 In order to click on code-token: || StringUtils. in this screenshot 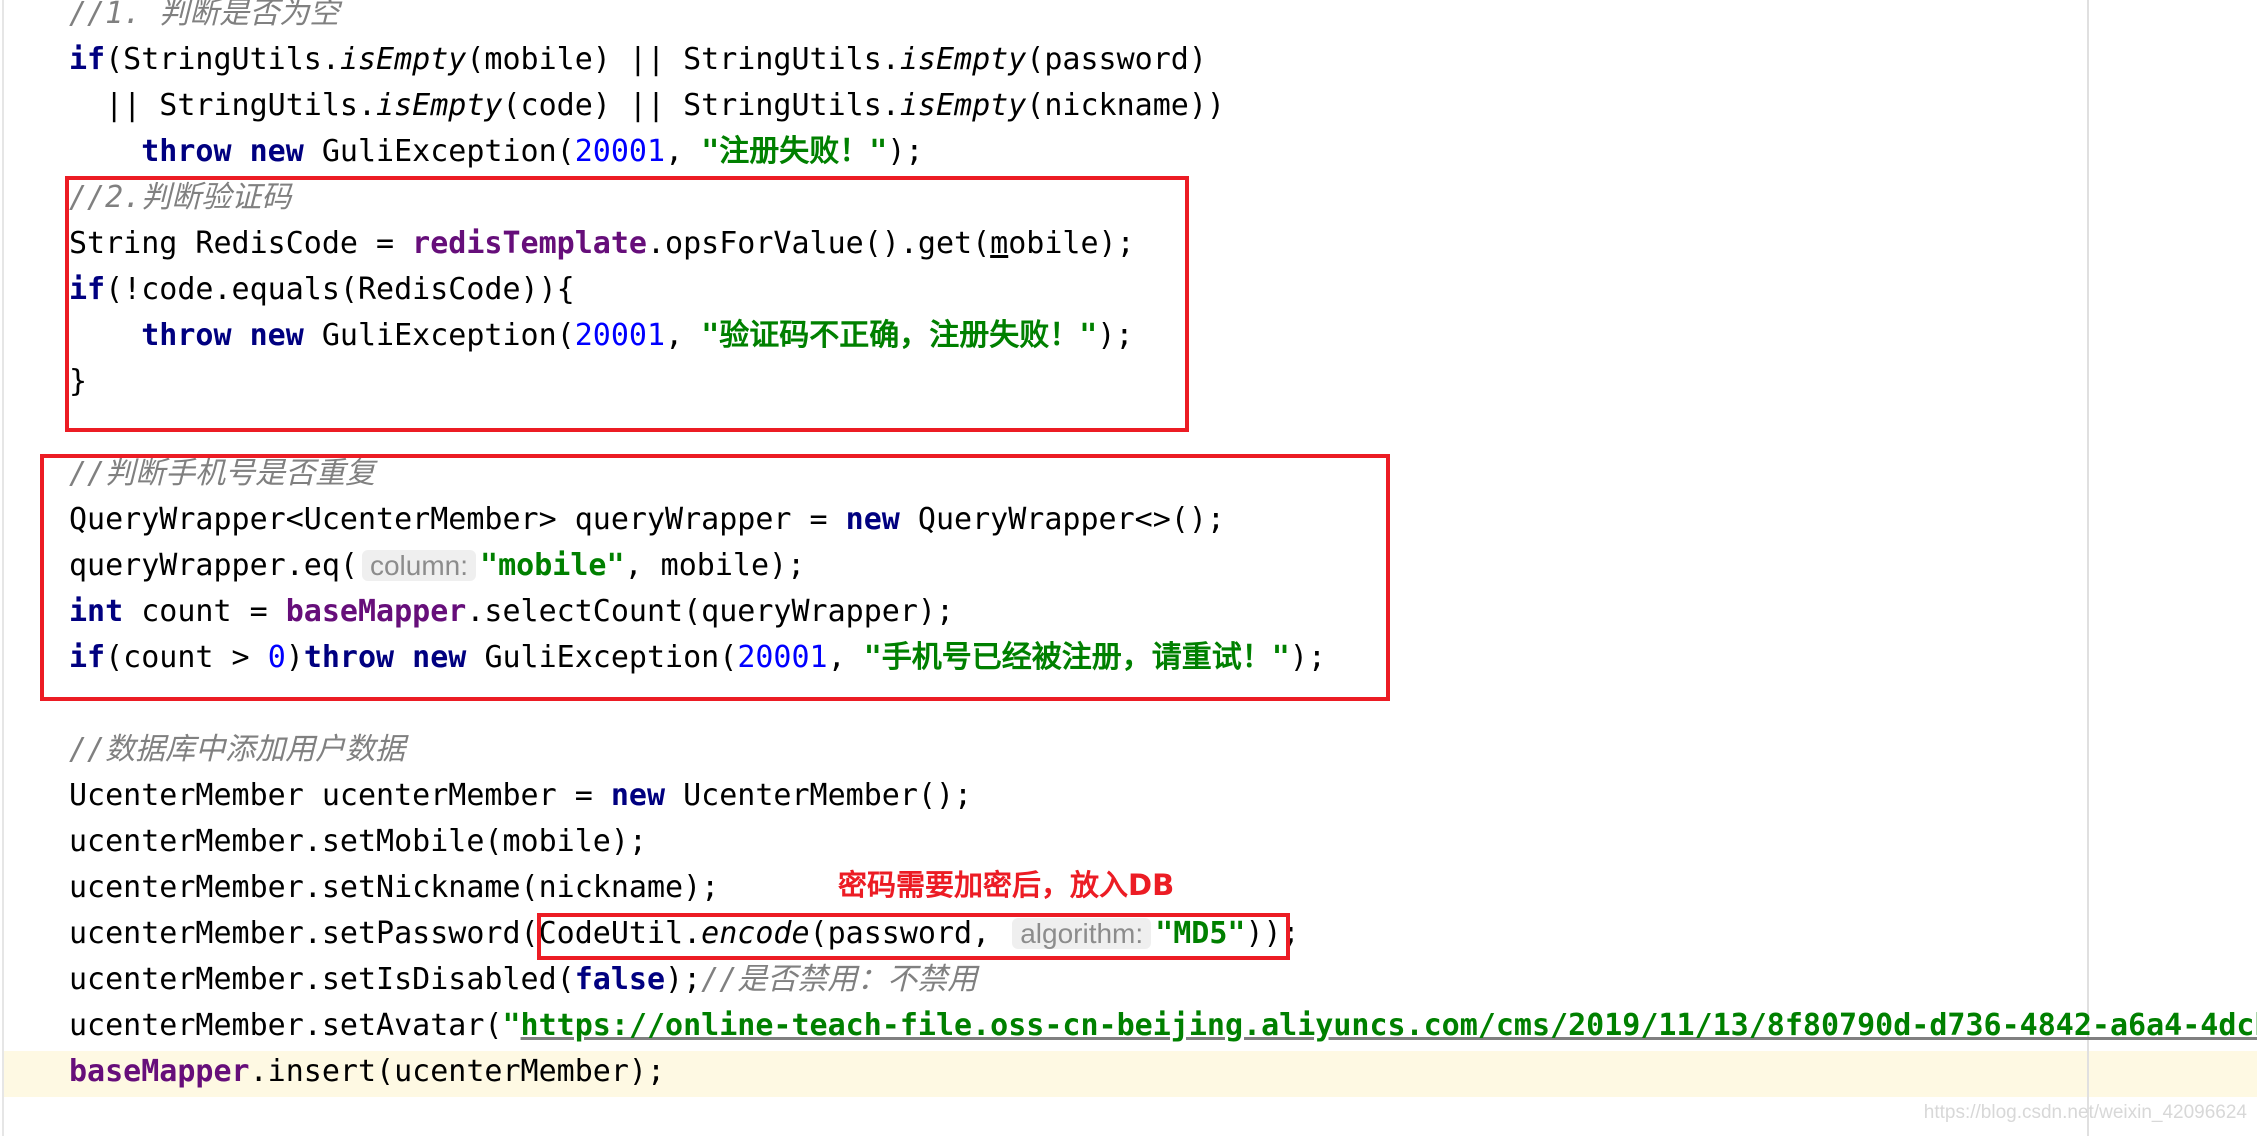, I will do `click(223, 105)`.